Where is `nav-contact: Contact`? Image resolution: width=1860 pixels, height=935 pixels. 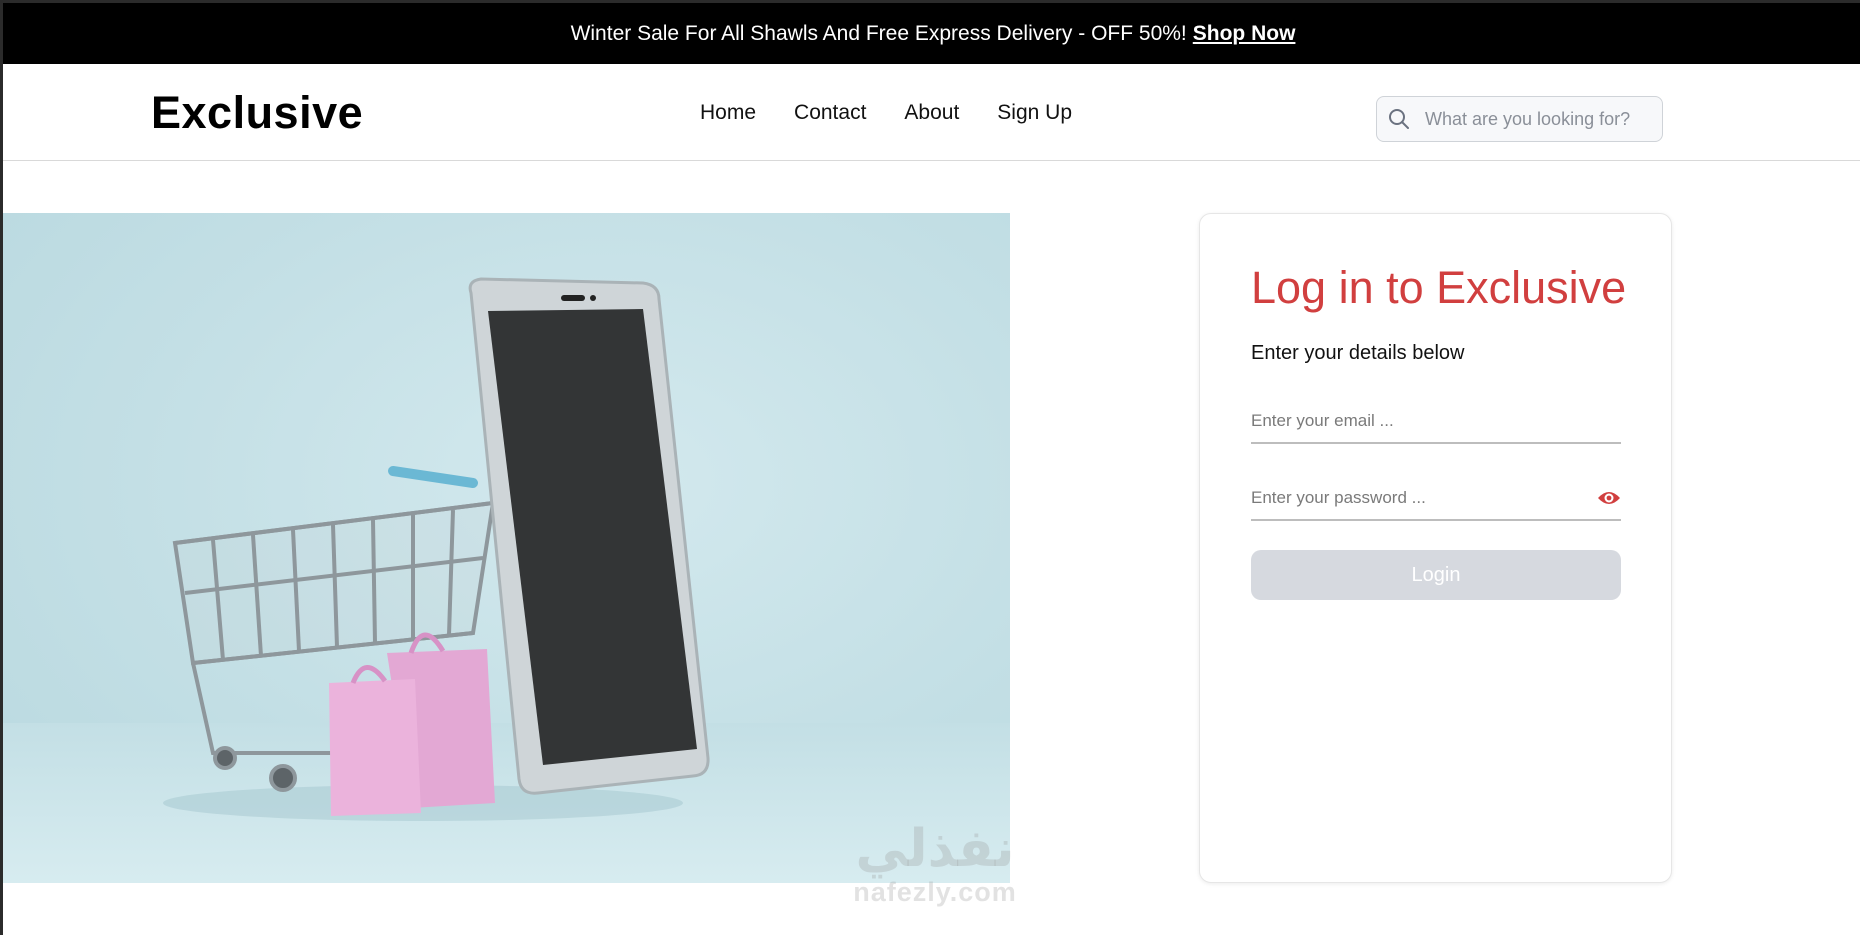
nav-contact: Contact is located at coordinates (830, 113).